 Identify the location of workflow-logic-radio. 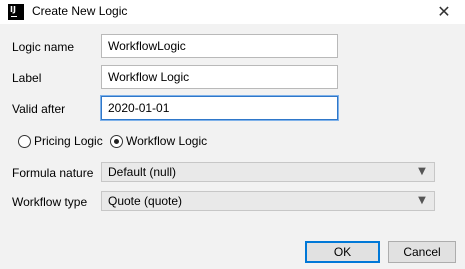
(116, 141).